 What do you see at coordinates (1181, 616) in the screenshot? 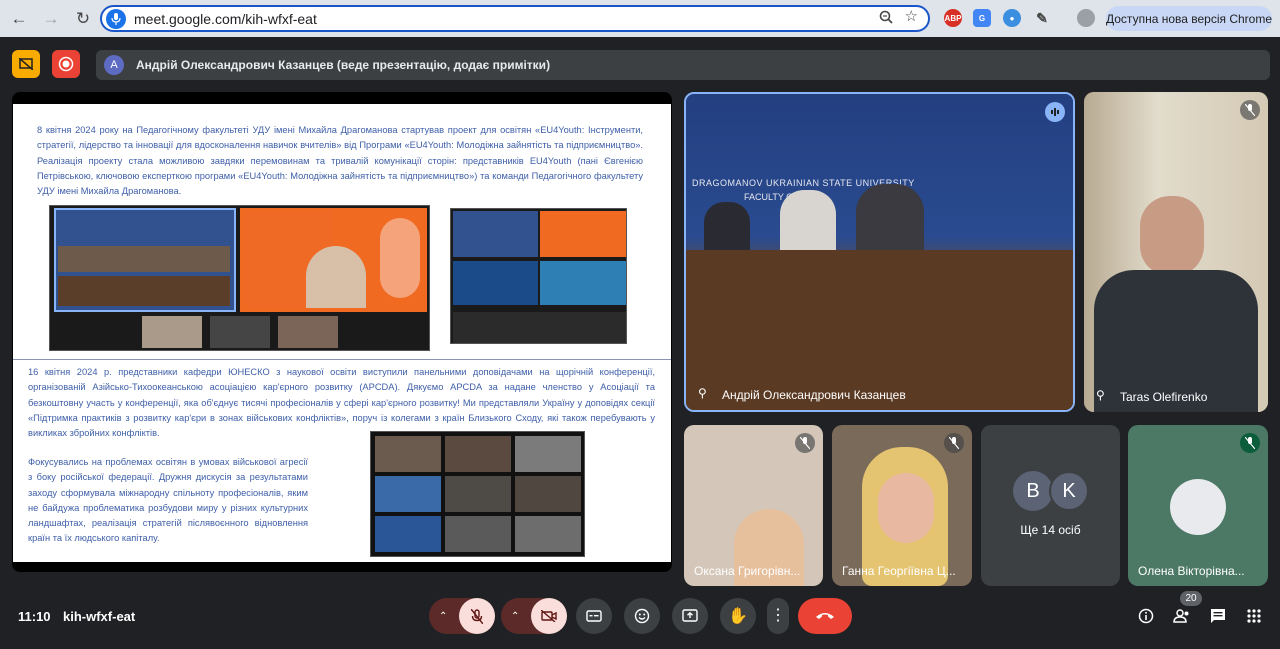
I see `people-icon` at bounding box center [1181, 616].